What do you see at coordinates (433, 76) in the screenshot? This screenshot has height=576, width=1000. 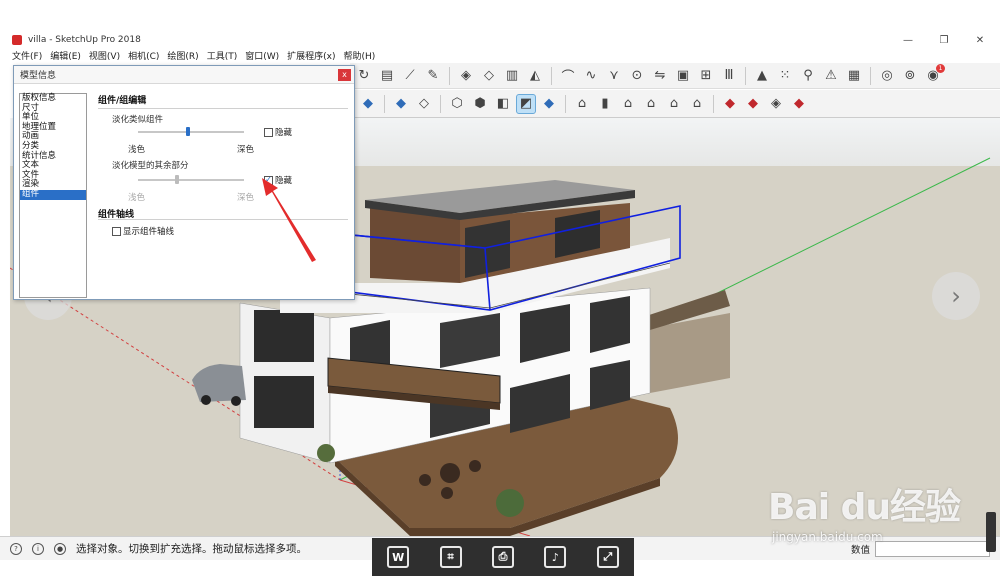 I see `pen-icon: ✎` at bounding box center [433, 76].